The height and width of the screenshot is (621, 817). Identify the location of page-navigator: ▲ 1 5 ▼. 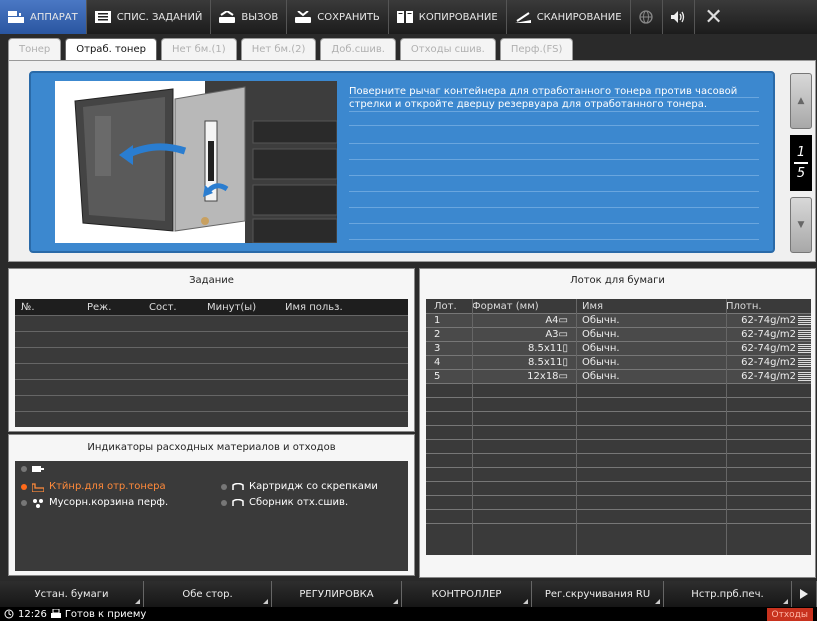
(801, 164).